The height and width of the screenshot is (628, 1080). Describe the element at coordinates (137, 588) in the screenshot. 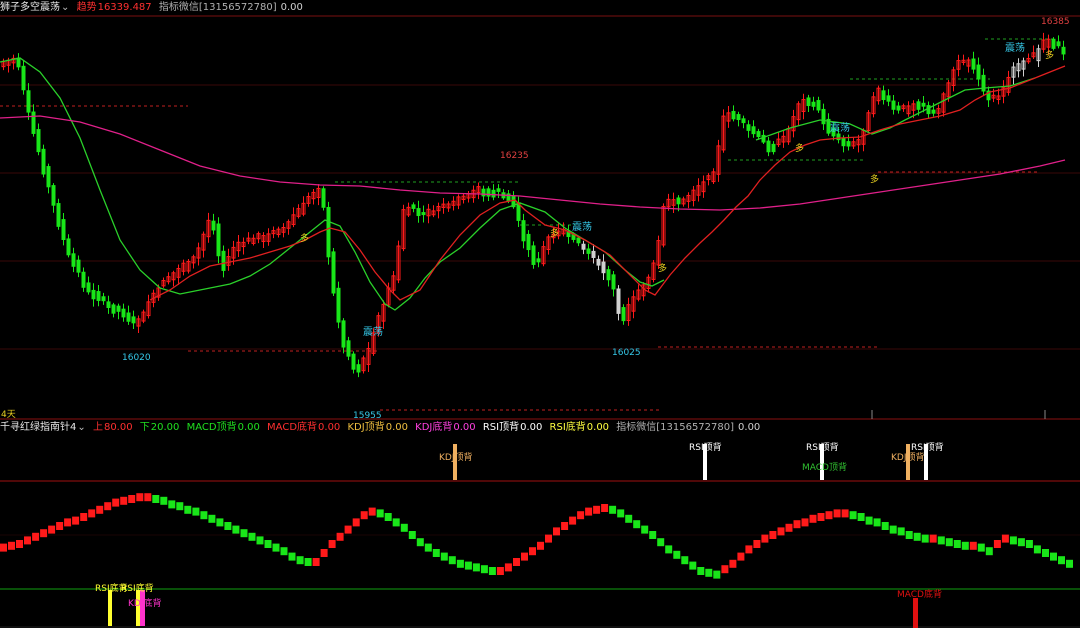

I see `rsi-bottom-text: RSI底背` at that location.